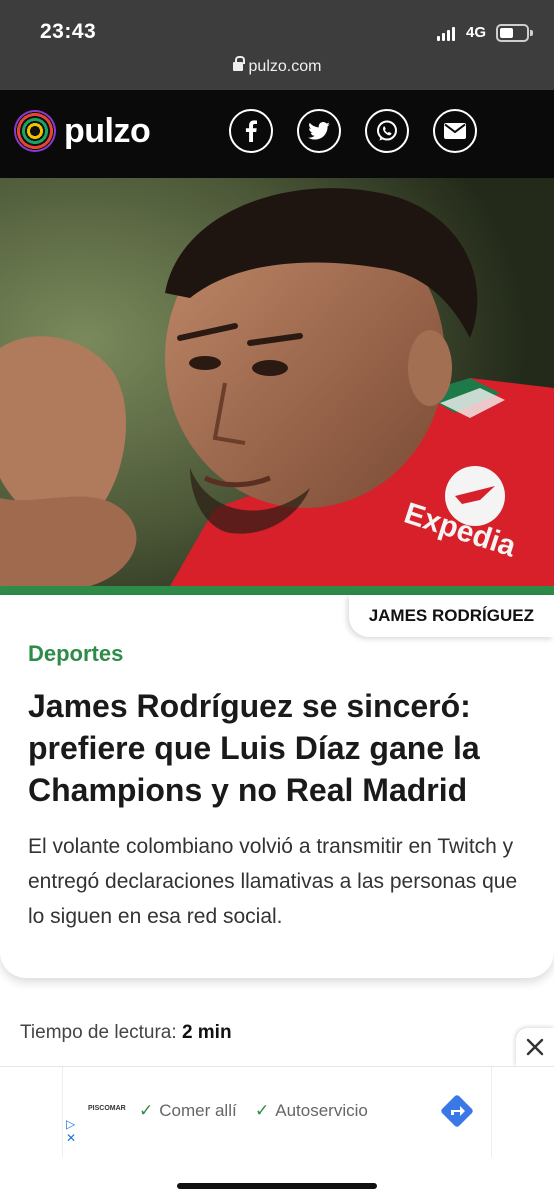 This screenshot has width=554, height=1200. I want to click on facebook-icon, so click(251, 131).